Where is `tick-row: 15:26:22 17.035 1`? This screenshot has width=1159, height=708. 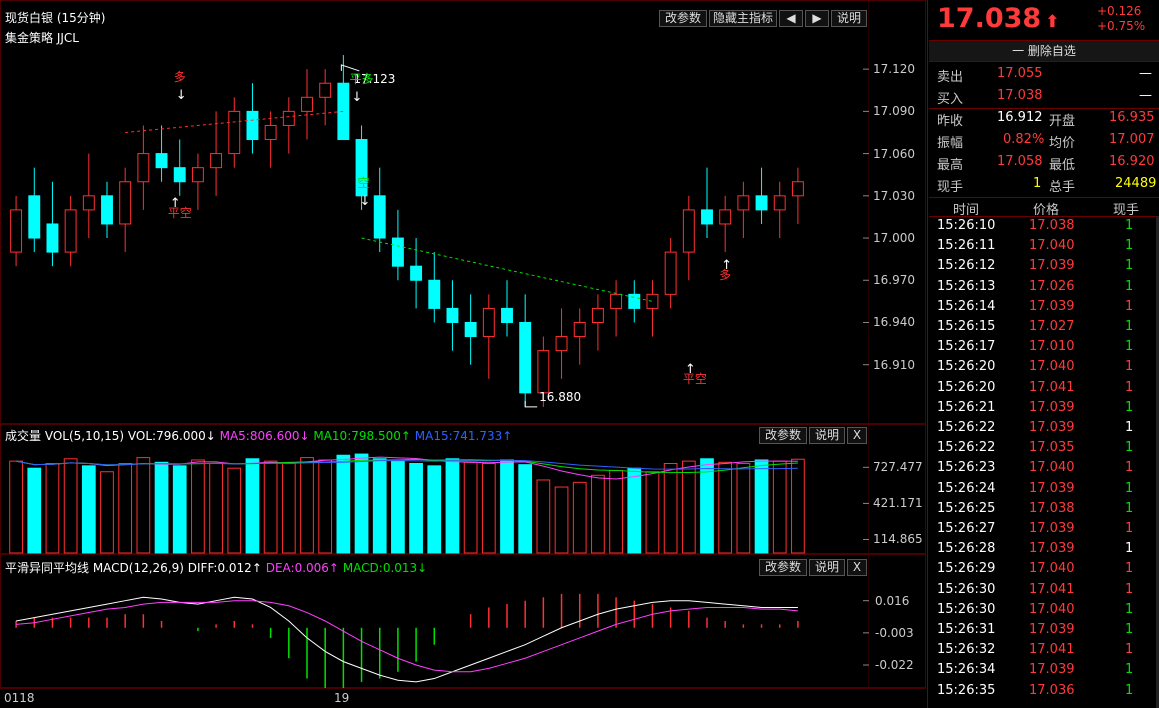
tick-row: 15:26:22 17.035 1 is located at coordinates (1044, 448).